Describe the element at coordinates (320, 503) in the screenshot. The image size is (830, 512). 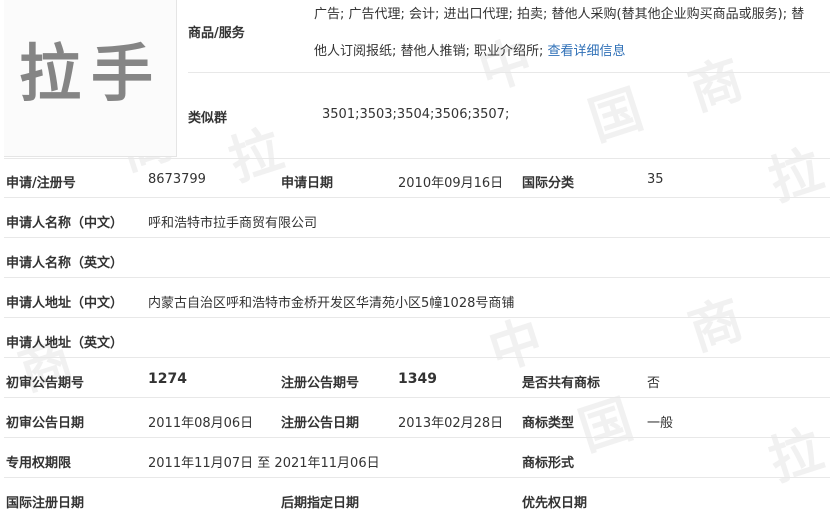
I see `later-designation-date-label: 后期指定日期` at that location.